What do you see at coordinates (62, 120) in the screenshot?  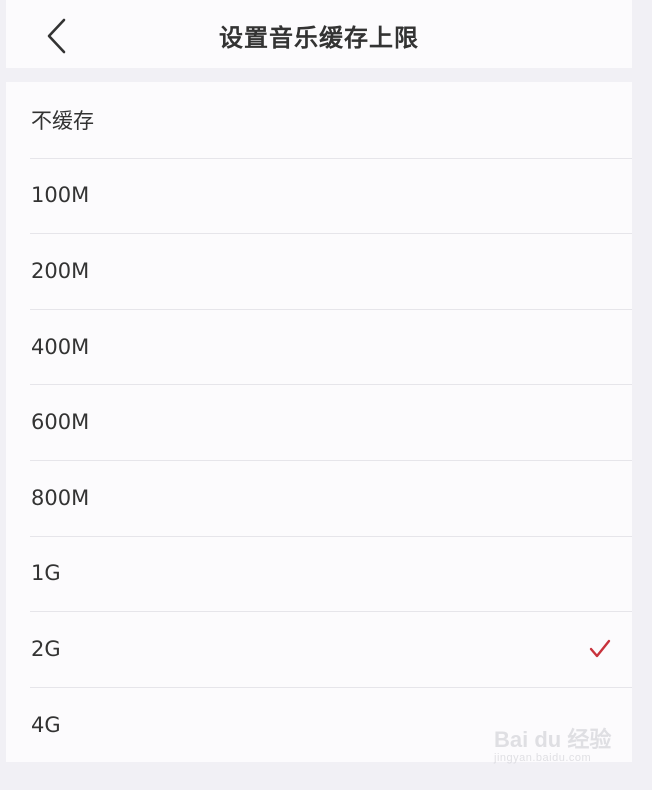 I see `option-label: 不缓存` at bounding box center [62, 120].